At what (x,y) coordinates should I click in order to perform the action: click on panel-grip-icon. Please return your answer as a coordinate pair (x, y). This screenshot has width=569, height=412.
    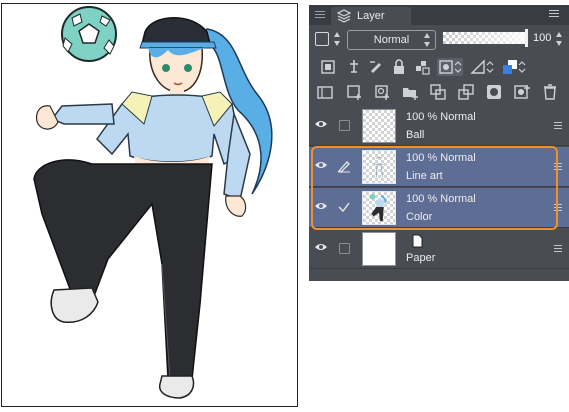
    Looking at the image, I should click on (320, 15).